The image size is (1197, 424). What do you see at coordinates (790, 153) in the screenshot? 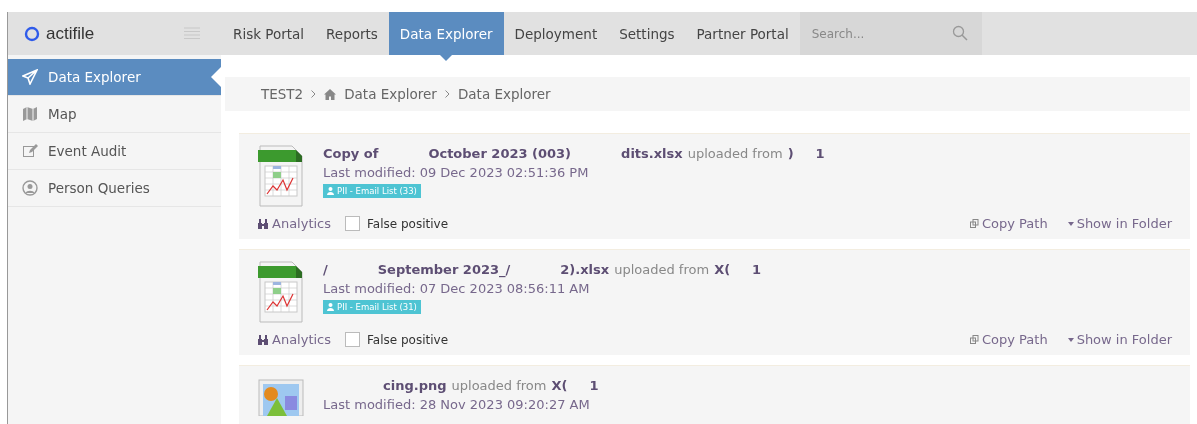
I see `source-name: )` at bounding box center [790, 153].